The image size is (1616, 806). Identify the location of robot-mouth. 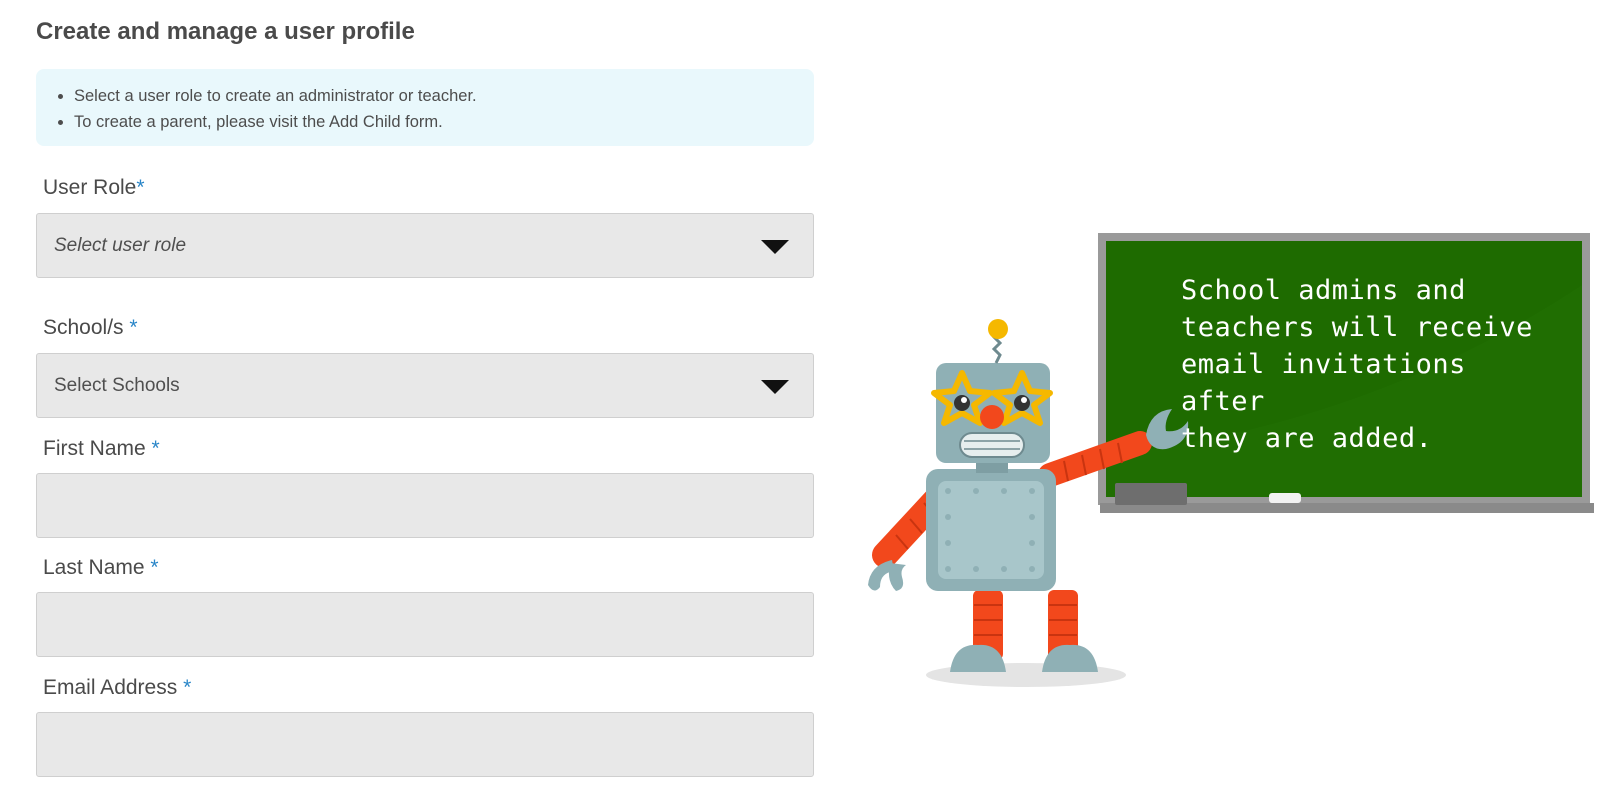
(992, 445).